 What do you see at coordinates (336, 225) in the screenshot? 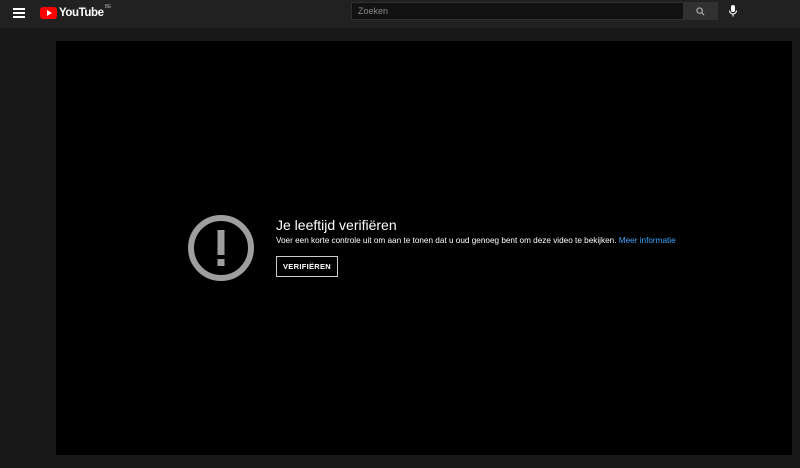
I see `age-gate-title: Je leeftijd verifiëren` at bounding box center [336, 225].